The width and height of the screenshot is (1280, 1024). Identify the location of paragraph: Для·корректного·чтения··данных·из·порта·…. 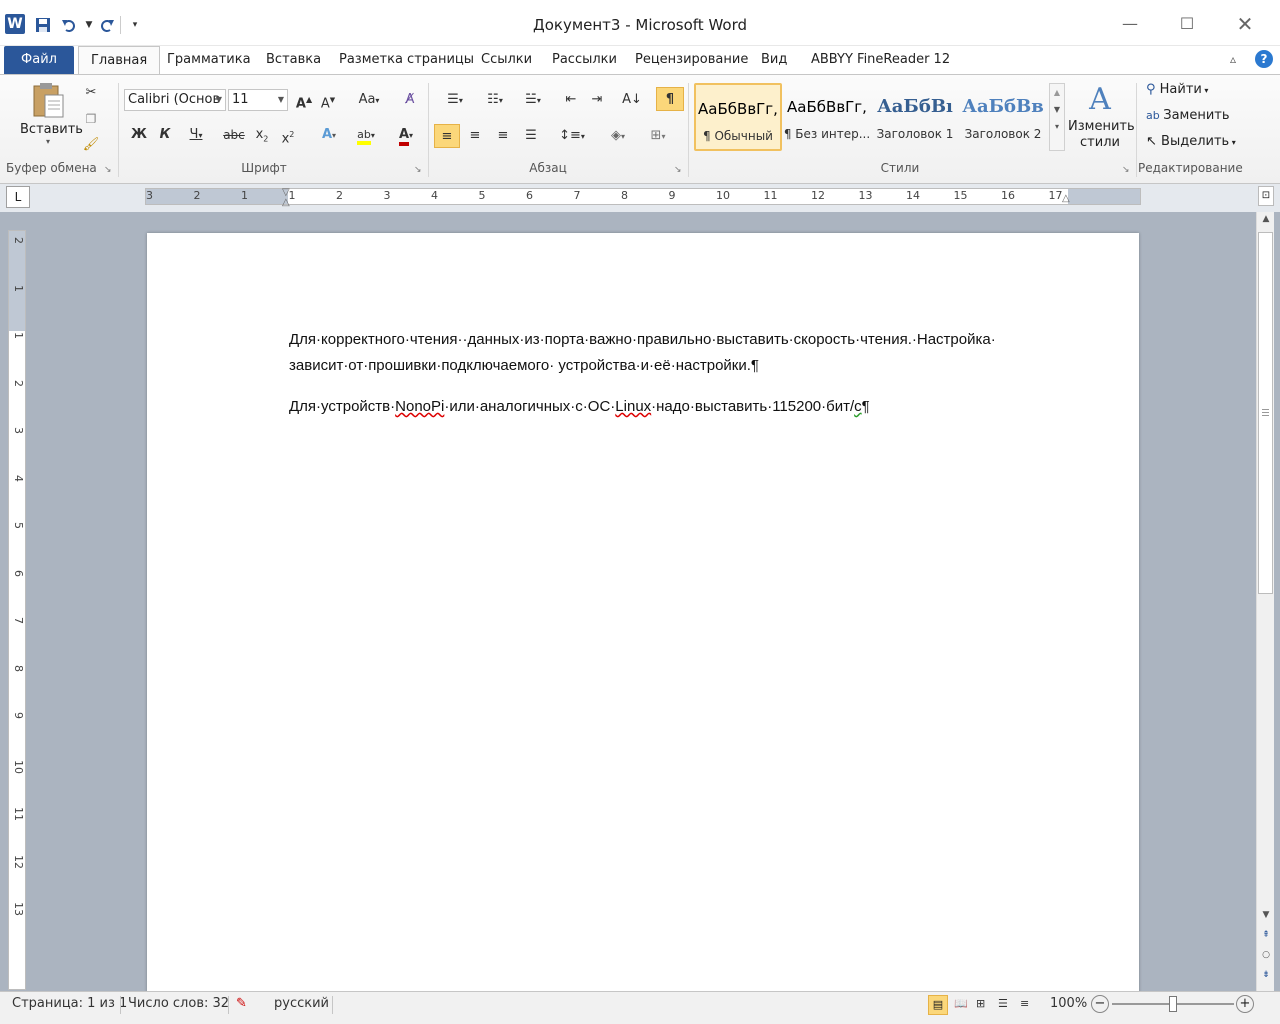
(684, 353).